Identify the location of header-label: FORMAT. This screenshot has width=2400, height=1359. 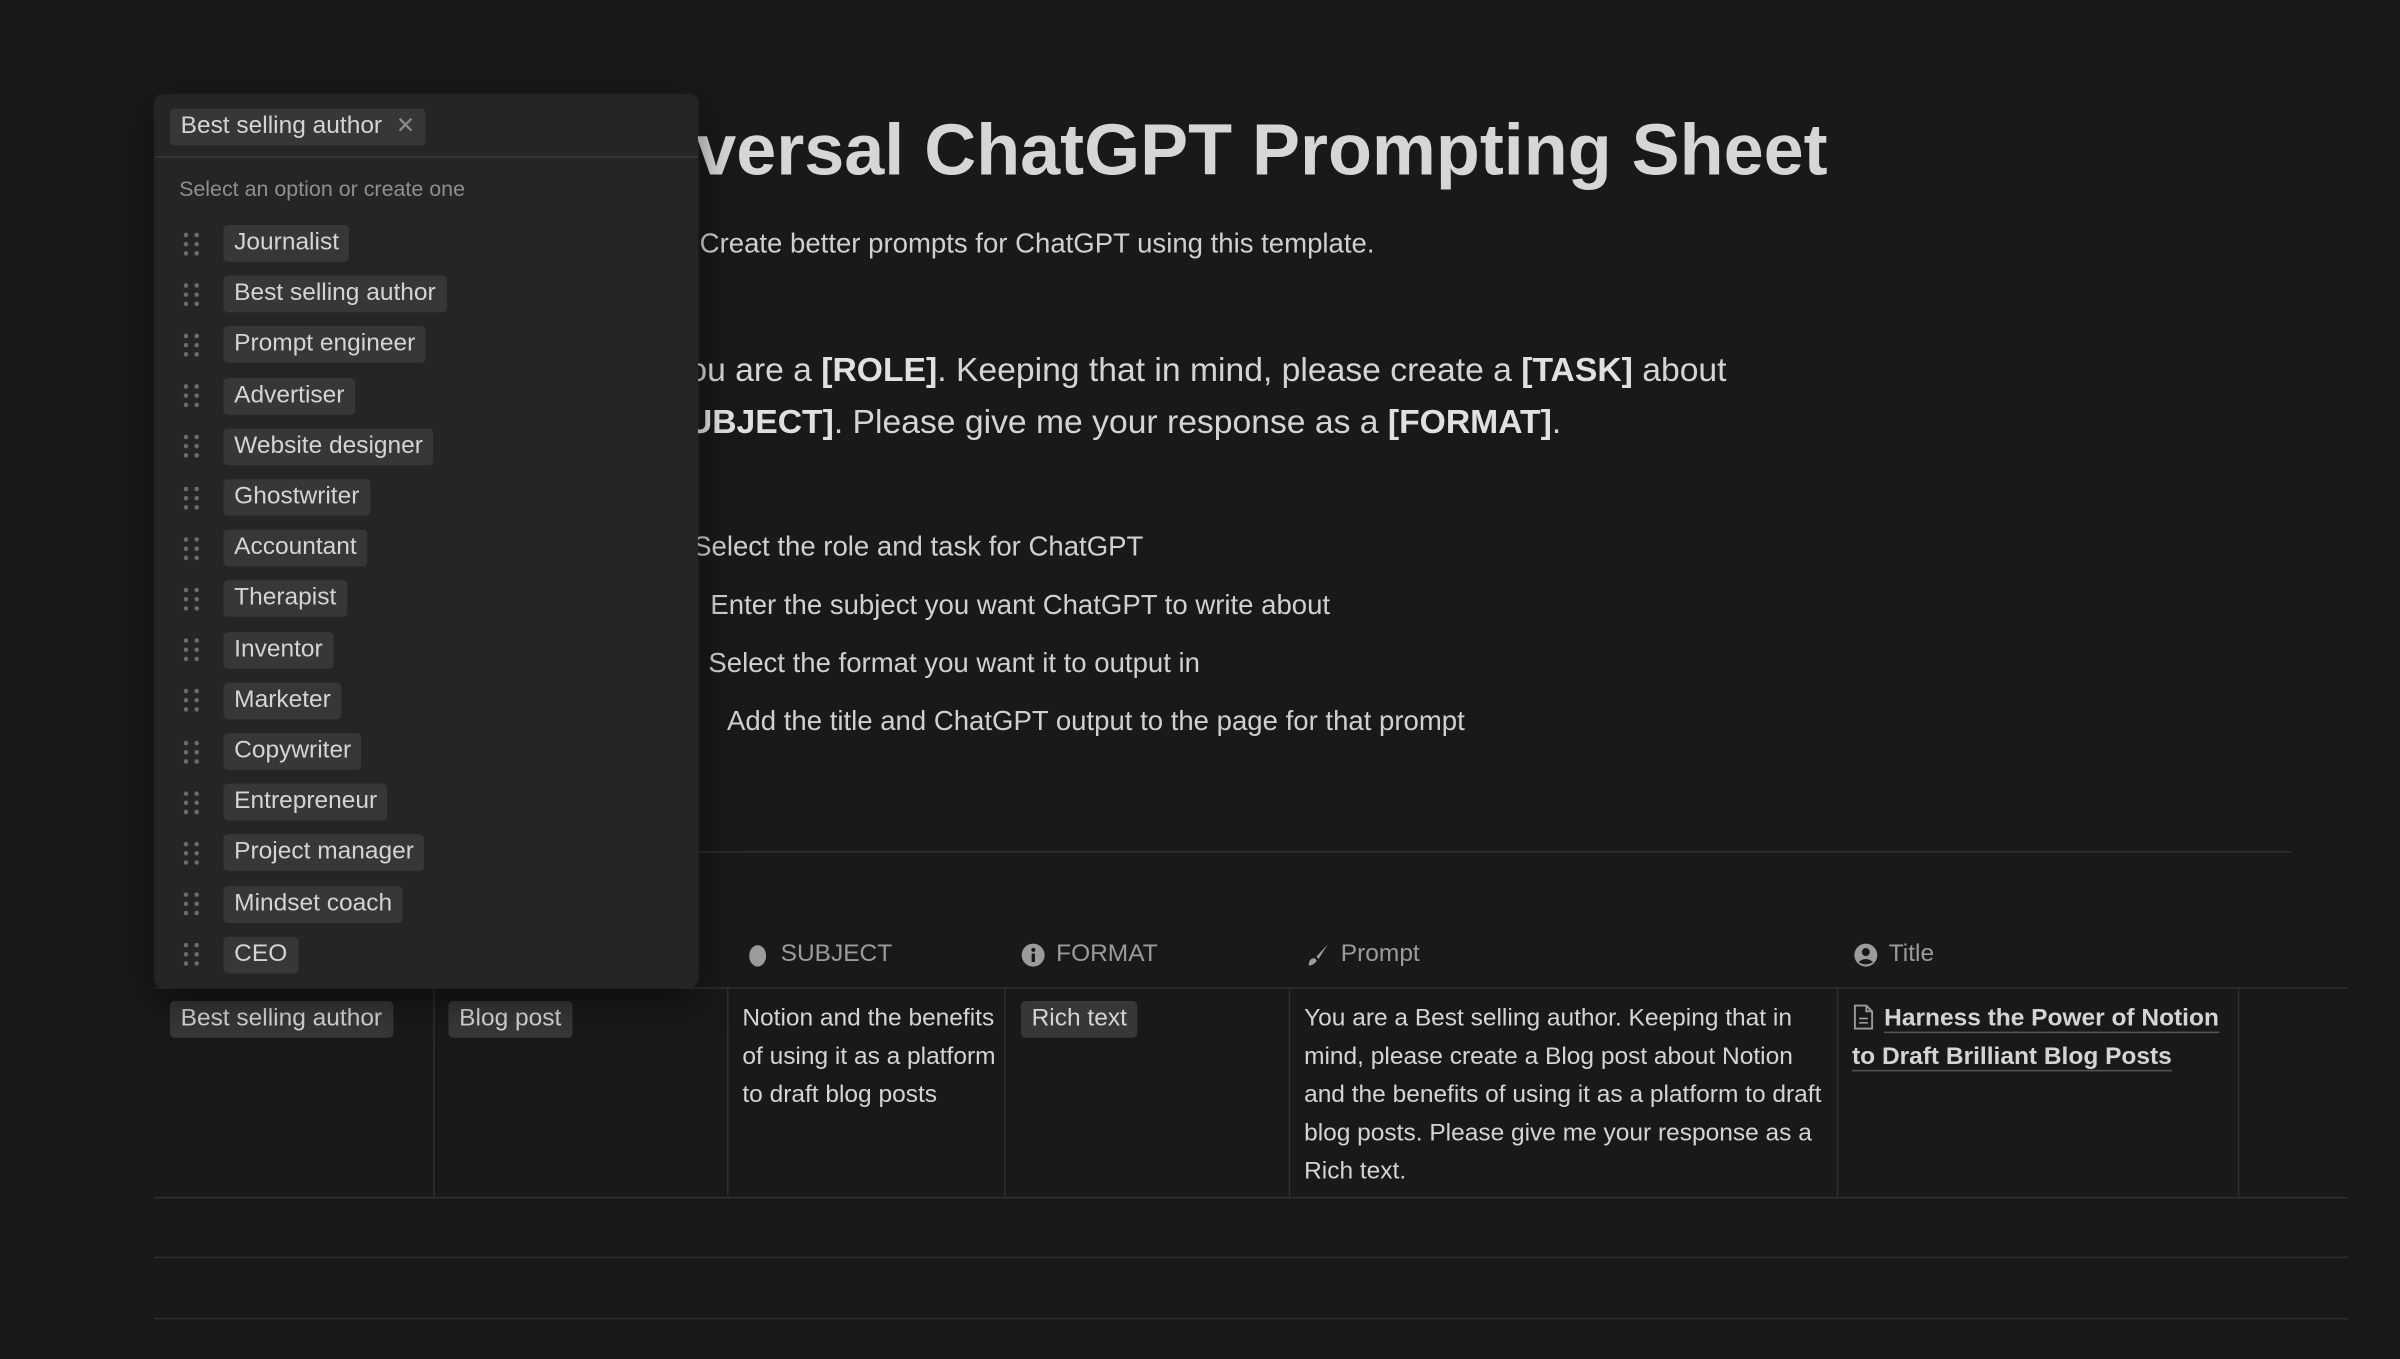
(1107, 954).